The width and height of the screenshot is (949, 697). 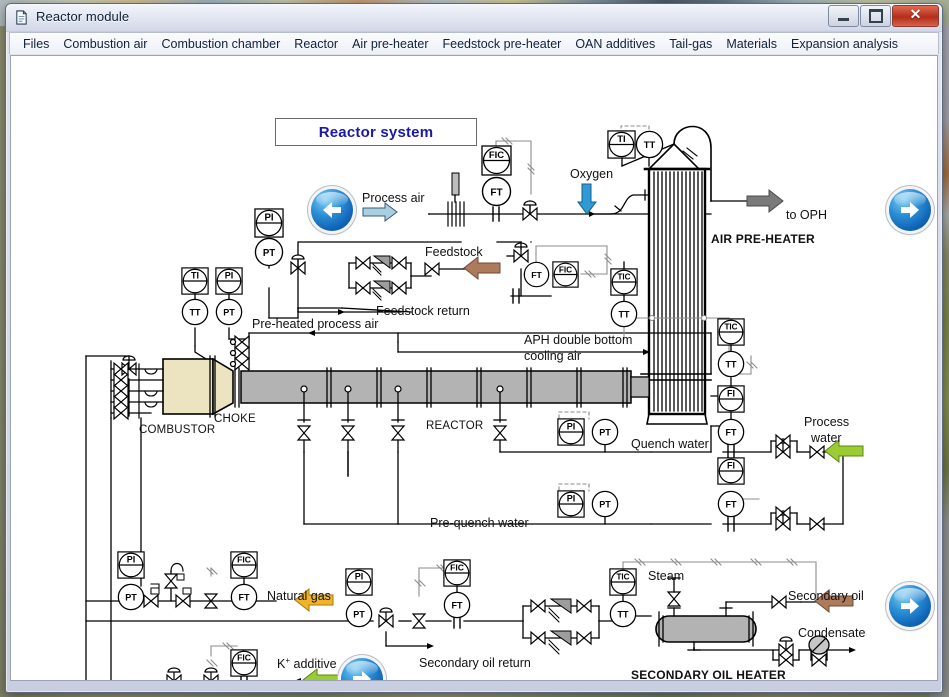 I want to click on menu-item-combustion-air: Combustion air, so click(x=105, y=44).